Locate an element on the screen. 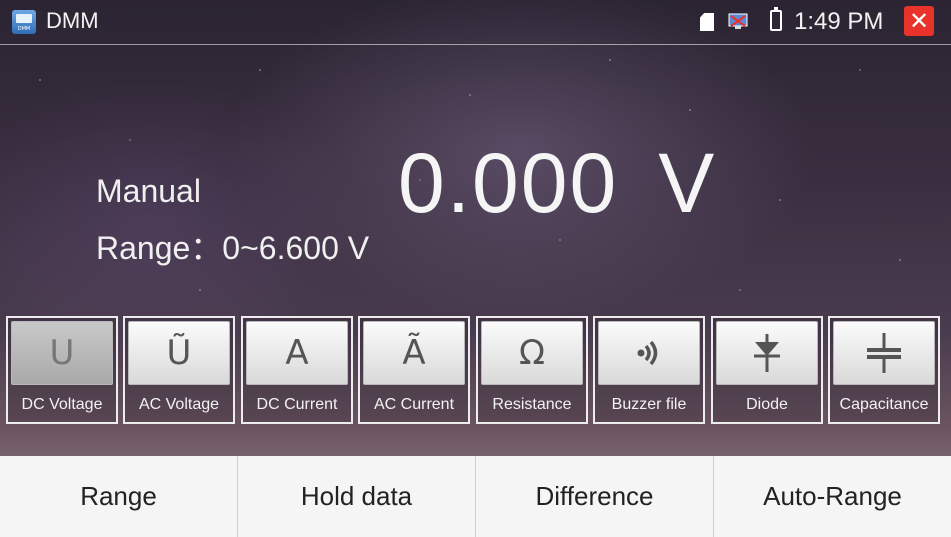 Image resolution: width=951 pixels, height=537 pixels. capacitance-button: Capacitance is located at coordinates (884, 370).